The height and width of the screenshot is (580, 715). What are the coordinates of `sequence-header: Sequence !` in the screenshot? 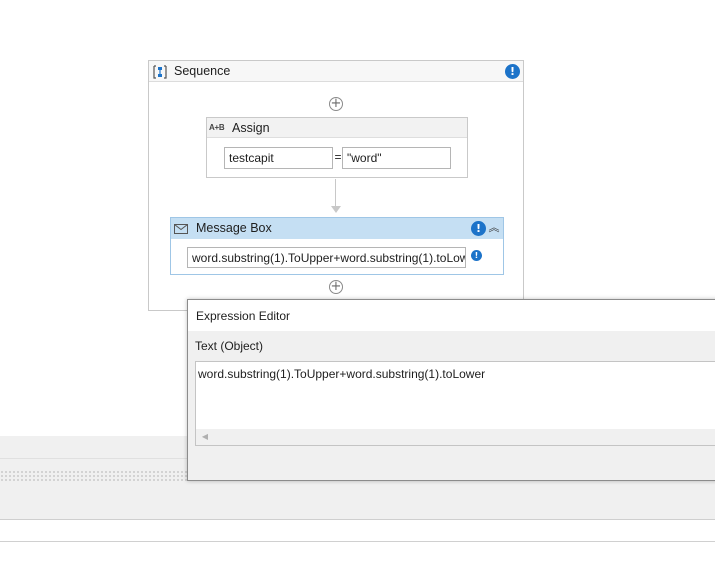 It's located at (336, 71).